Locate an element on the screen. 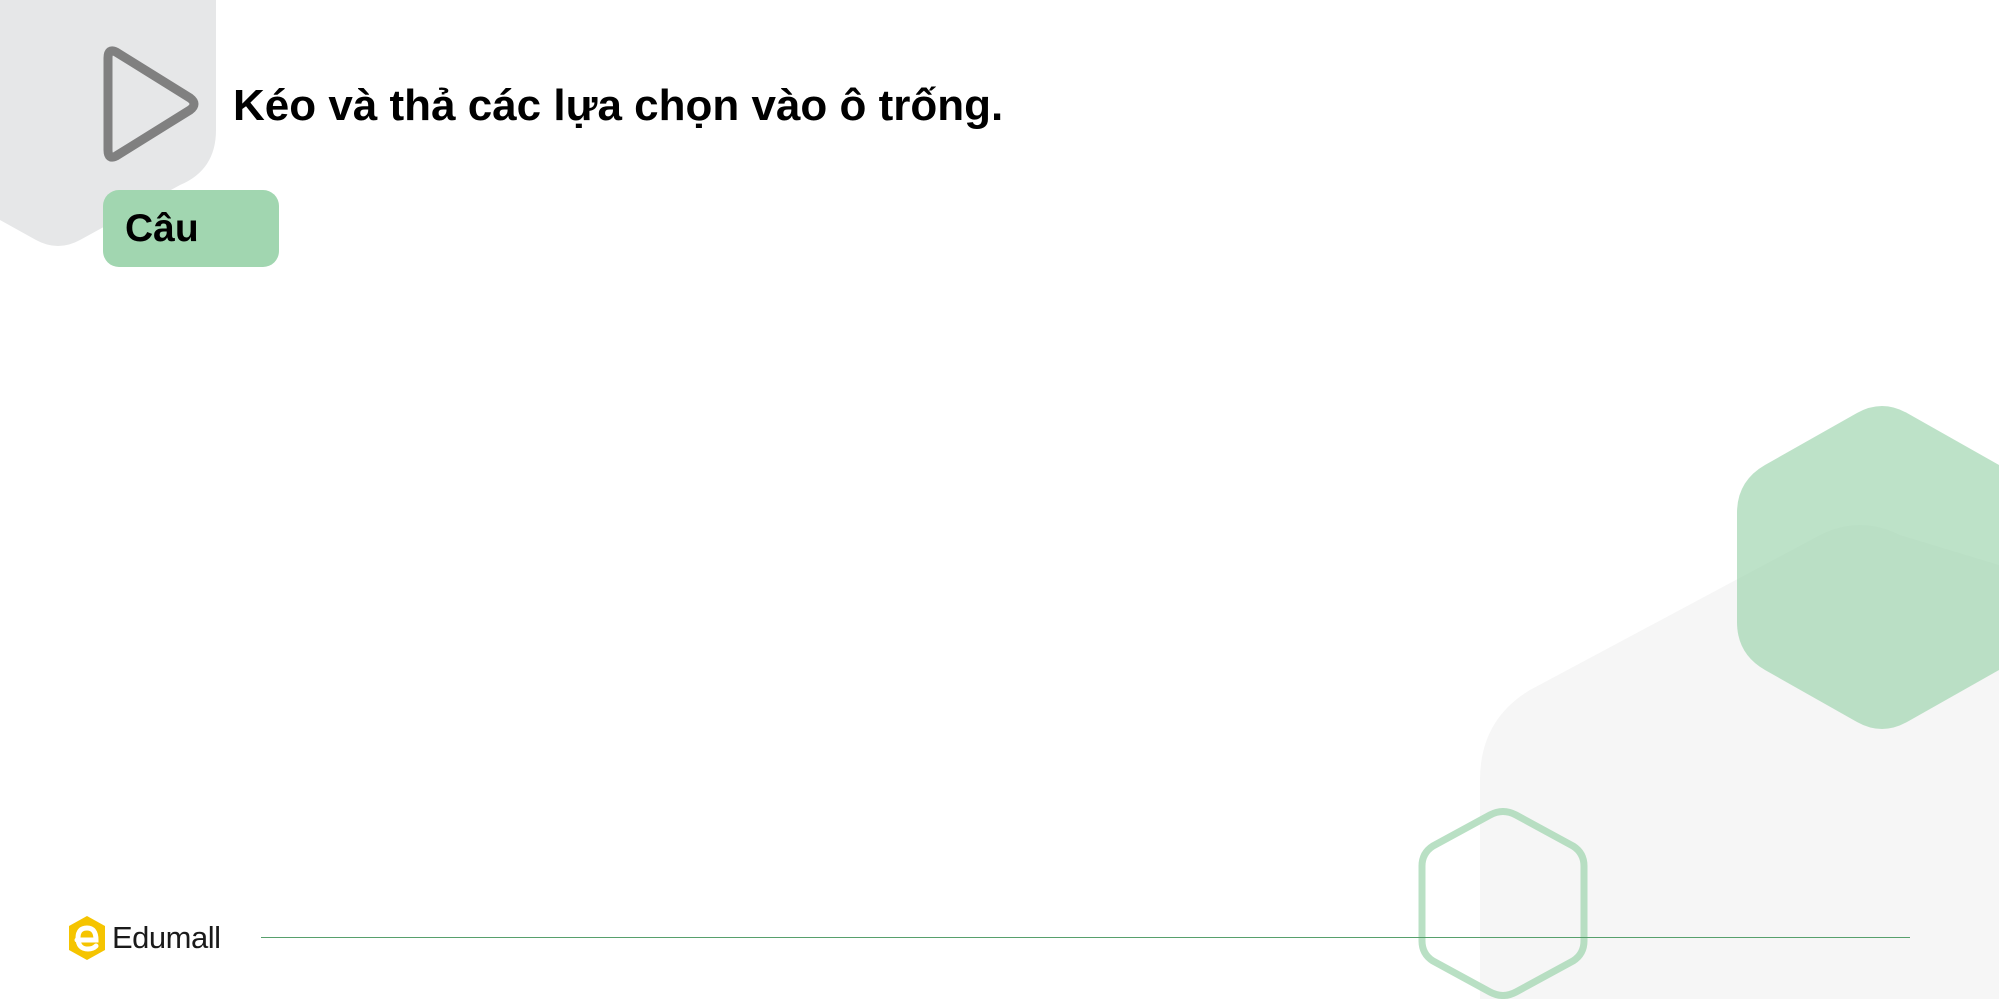 The width and height of the screenshot is (1999, 999). brand-logo: Edumall is located at coordinates (143, 938).